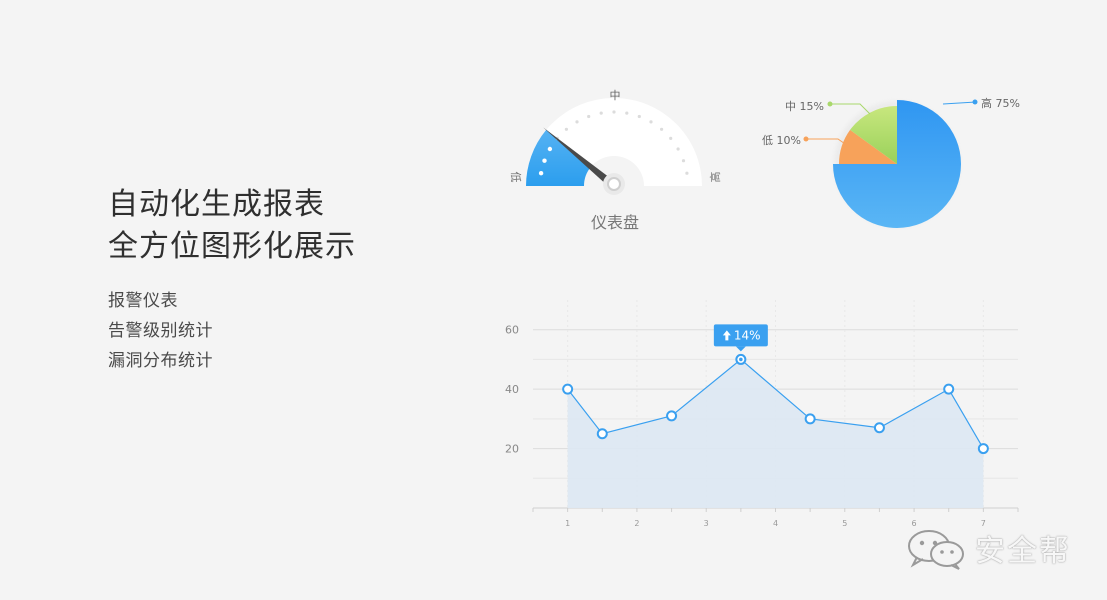 This screenshot has height=600, width=1107. What do you see at coordinates (747, 335) in the screenshot?
I see `tooltip-label: 14%` at bounding box center [747, 335].